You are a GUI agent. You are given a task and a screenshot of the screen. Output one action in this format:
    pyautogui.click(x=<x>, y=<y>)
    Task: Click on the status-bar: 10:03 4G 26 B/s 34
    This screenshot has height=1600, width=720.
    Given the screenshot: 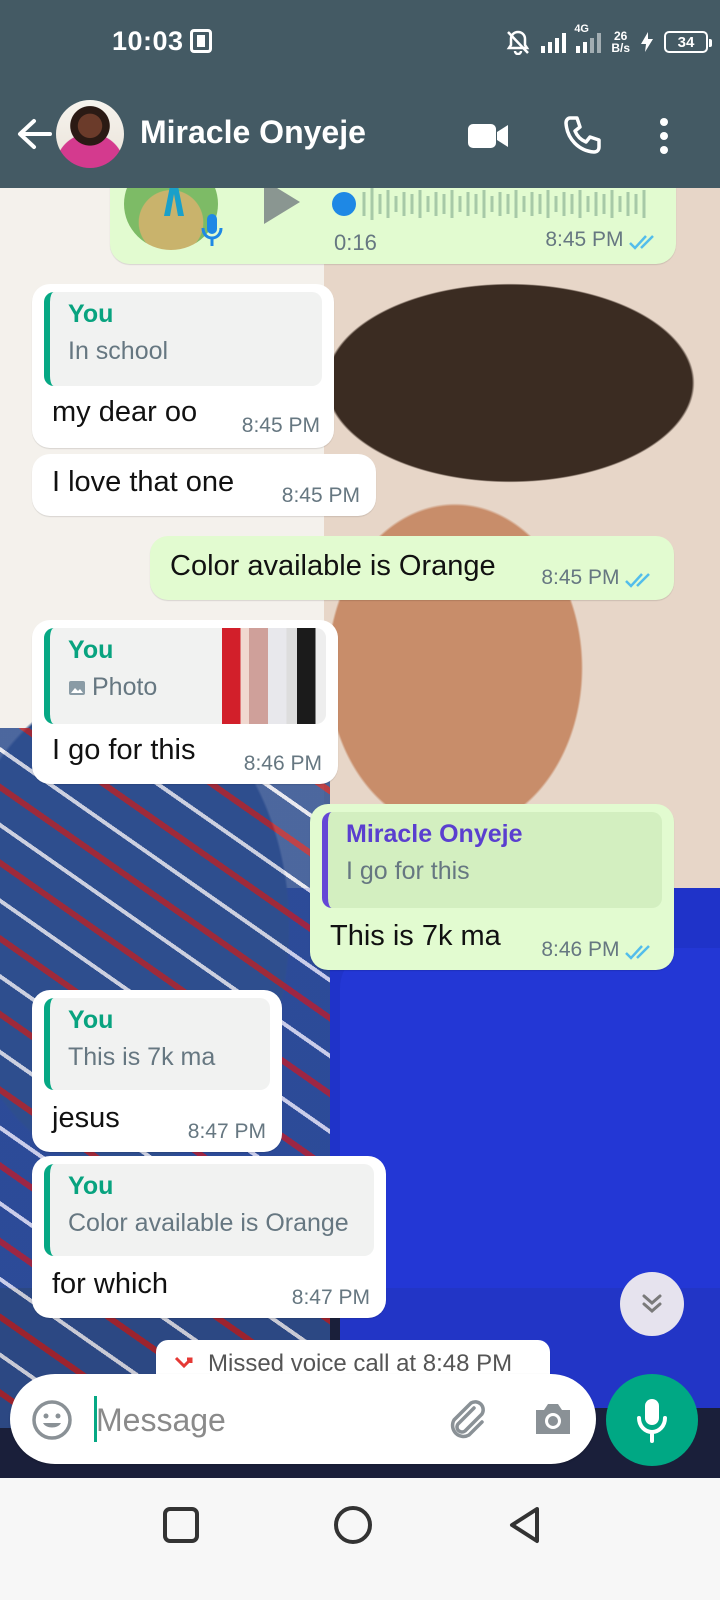 What is the action you would take?
    pyautogui.click(x=360, y=42)
    